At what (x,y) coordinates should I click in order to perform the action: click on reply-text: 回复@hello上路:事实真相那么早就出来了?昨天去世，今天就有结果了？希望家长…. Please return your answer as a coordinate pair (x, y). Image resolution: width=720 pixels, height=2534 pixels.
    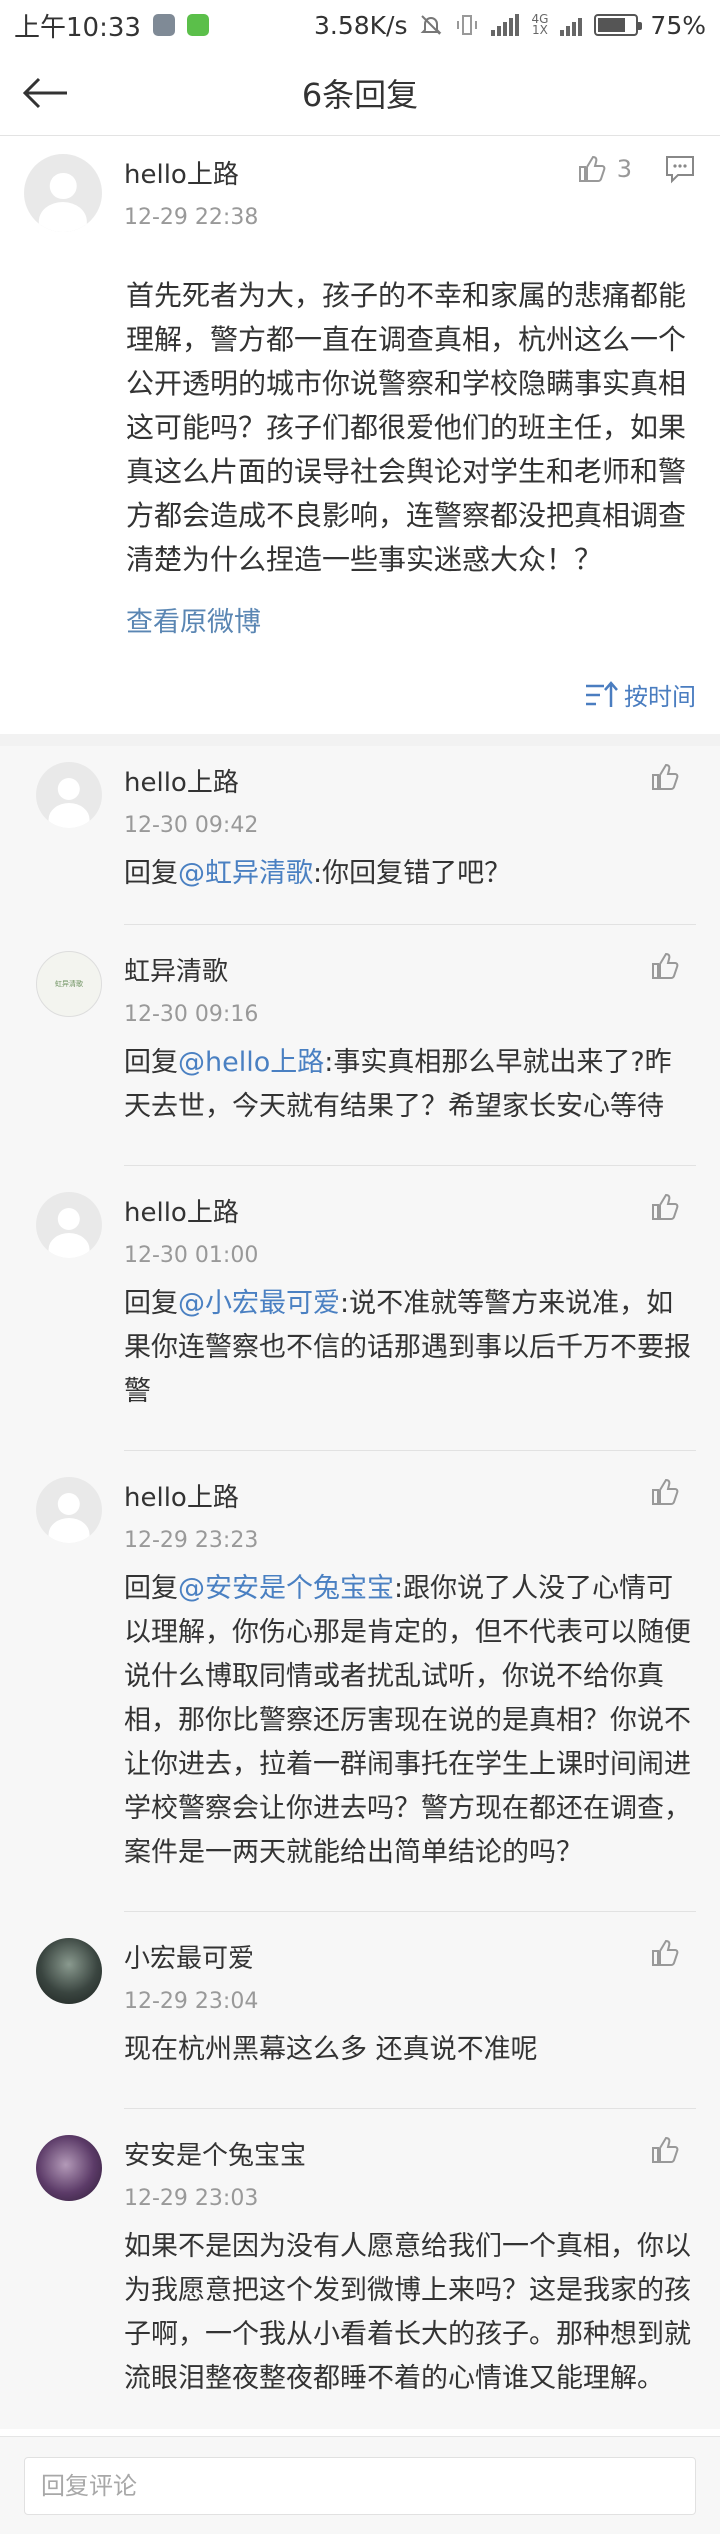
    Looking at the image, I should click on (410, 1085).